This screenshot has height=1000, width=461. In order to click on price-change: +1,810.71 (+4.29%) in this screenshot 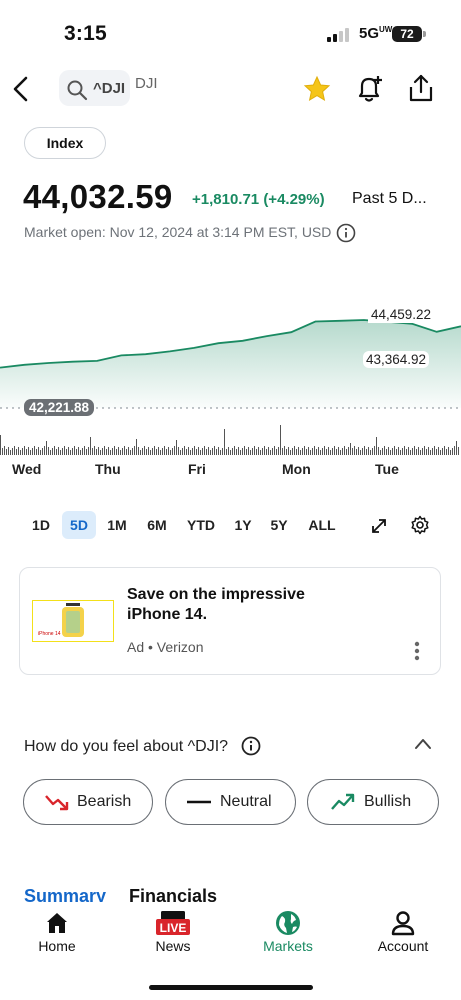, I will do `click(258, 199)`.